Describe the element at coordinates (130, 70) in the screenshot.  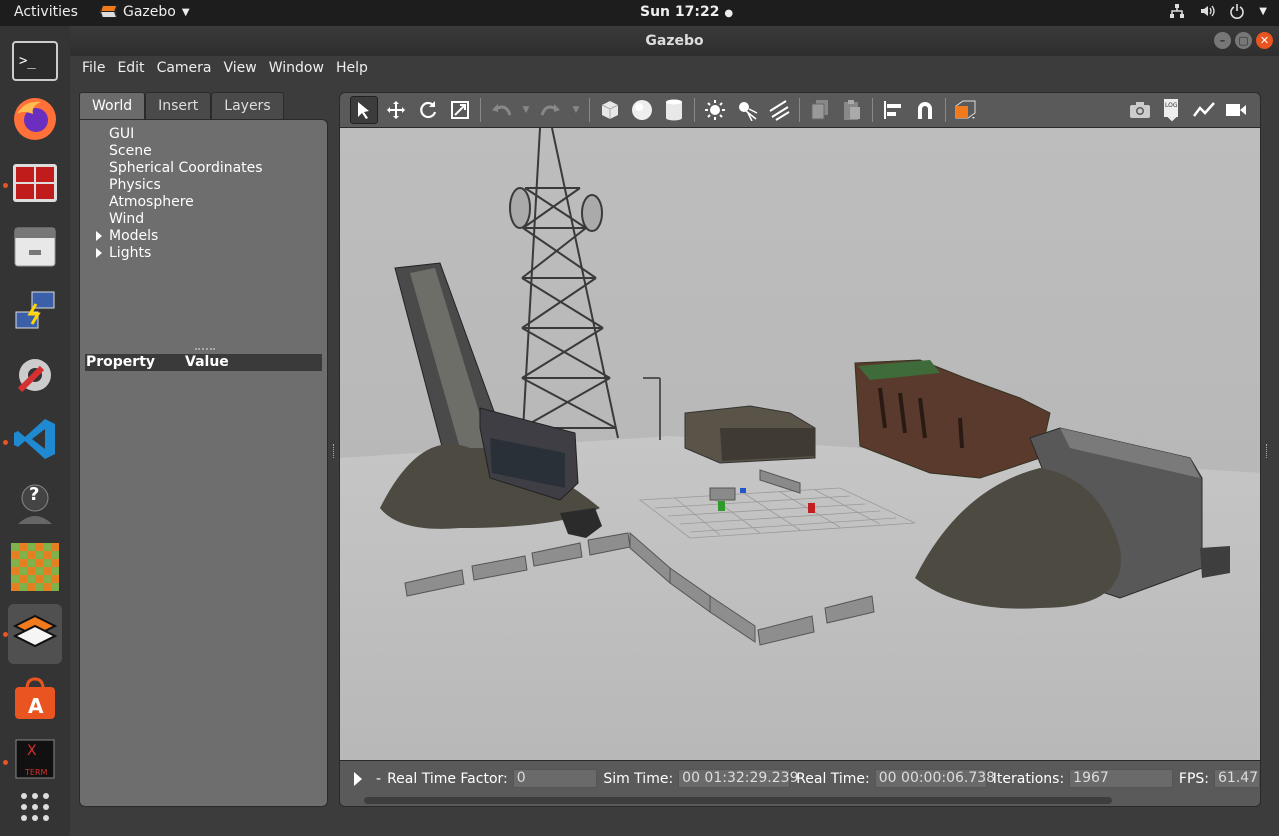
I see `menu-edit: Edit` at that location.